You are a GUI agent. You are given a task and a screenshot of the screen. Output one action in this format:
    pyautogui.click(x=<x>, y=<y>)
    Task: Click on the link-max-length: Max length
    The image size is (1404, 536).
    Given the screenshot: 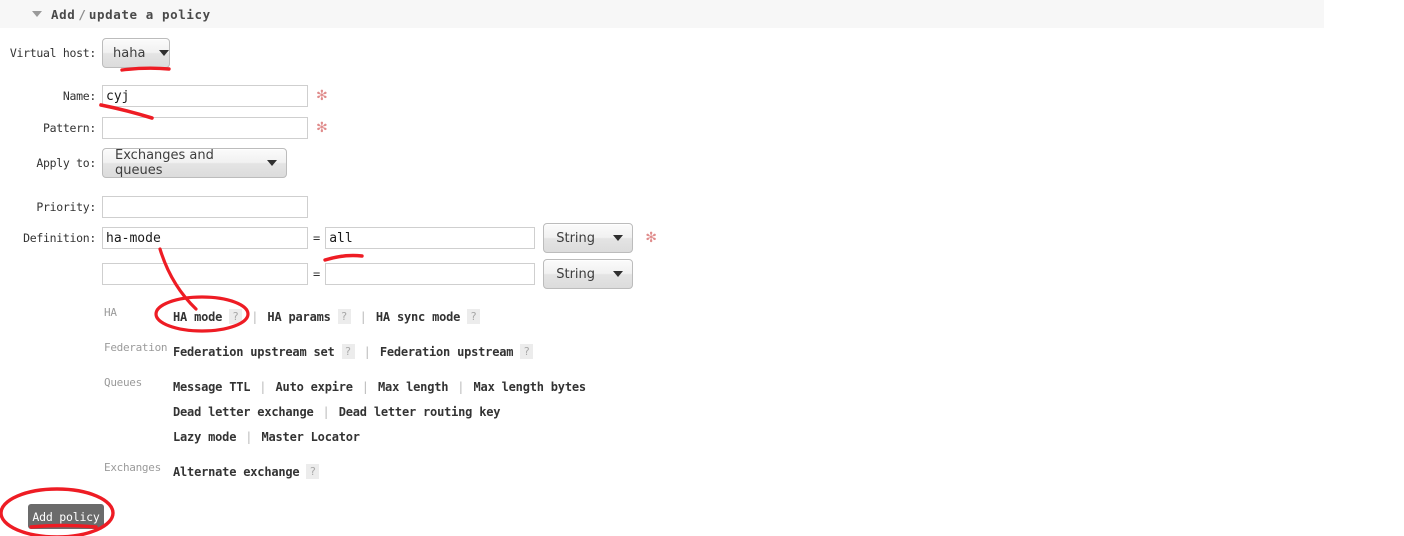 What is the action you would take?
    pyautogui.click(x=413, y=387)
    